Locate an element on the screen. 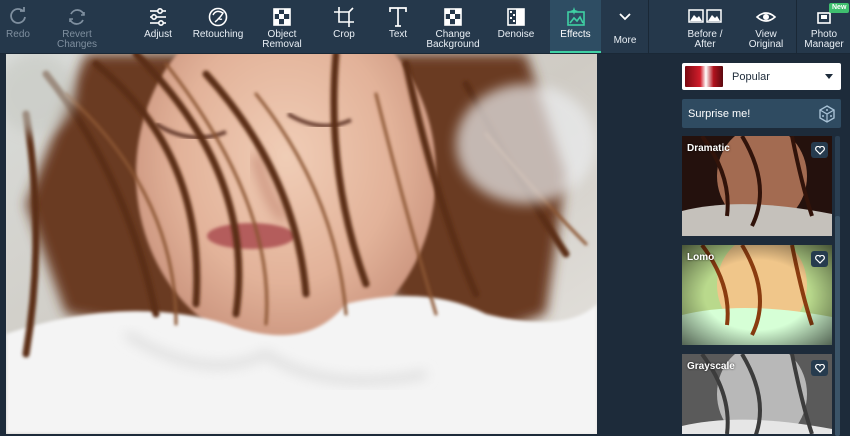 This screenshot has height=436, width=850. text-icon is located at coordinates (398, 17).